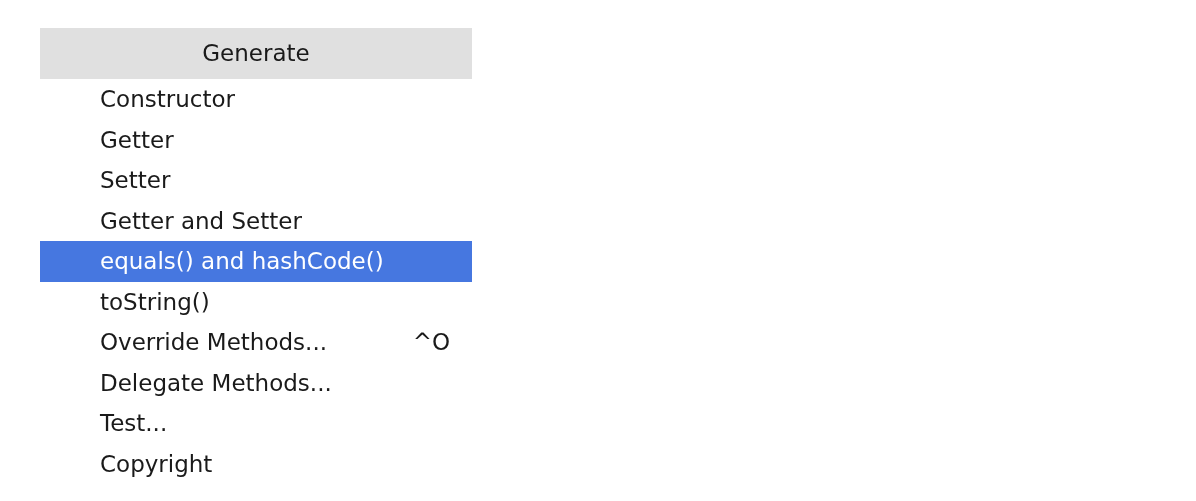 This screenshot has width=1196, height=501. I want to click on menu-title: Generate, so click(256, 53).